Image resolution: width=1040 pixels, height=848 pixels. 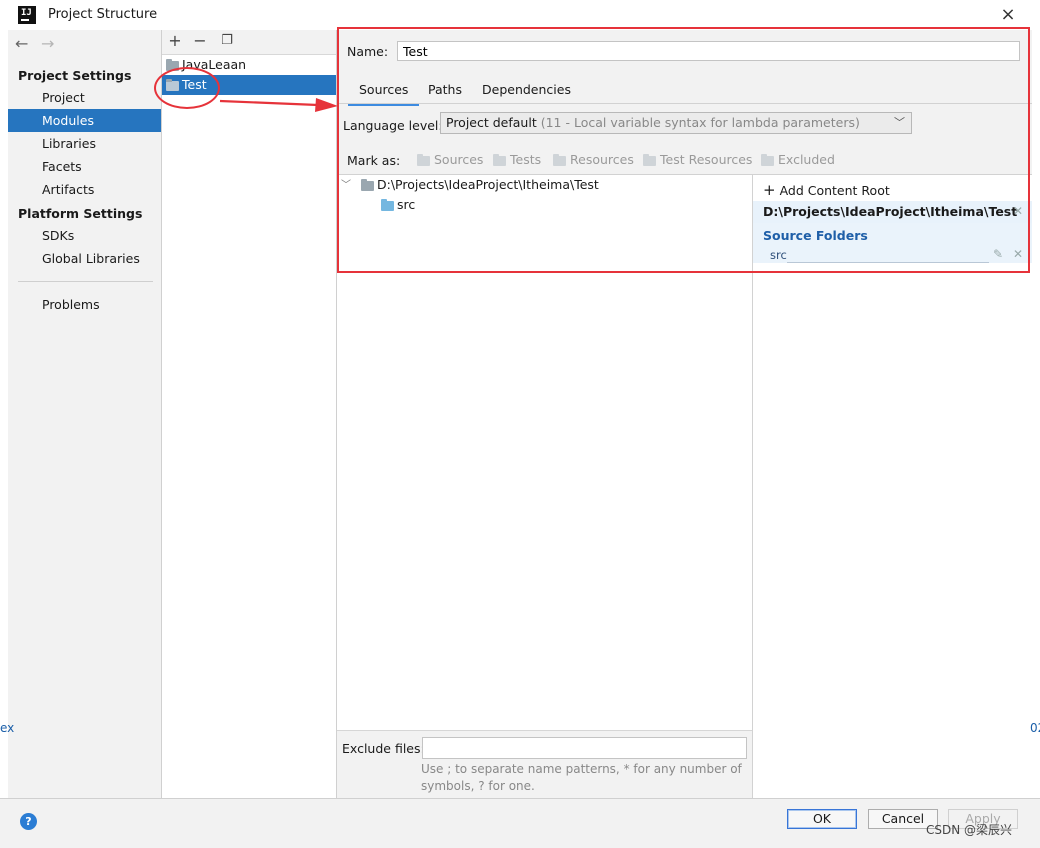 What do you see at coordinates (7, 728) in the screenshot?
I see `background-edge-text-left: ex` at bounding box center [7, 728].